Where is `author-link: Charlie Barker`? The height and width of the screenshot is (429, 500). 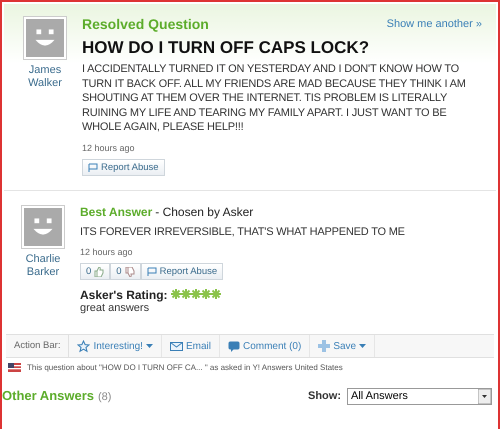
author-link: Charlie Barker is located at coordinates (43, 265).